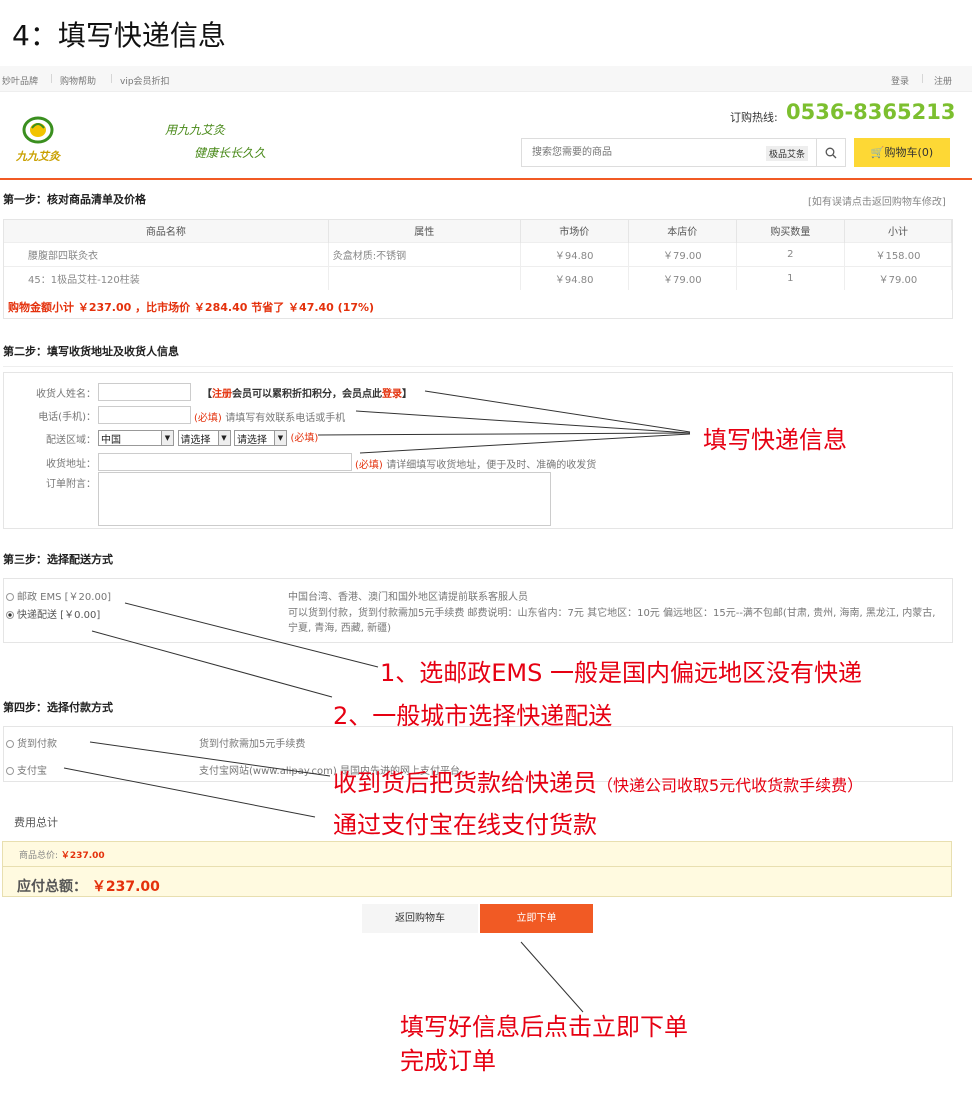 This screenshot has height=1112, width=972. Describe the element at coordinates (544, 1027) in the screenshot. I see `annotation-final-line1: 填写好信息后点击立即下单` at that location.